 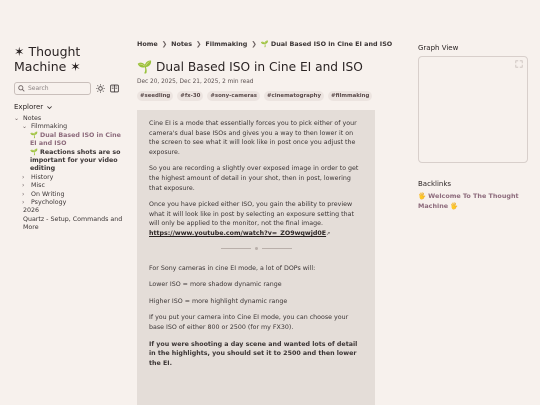 What do you see at coordinates (226, 44) in the screenshot?
I see `breadcrumb-filmmaking: Filmmaking` at bounding box center [226, 44].